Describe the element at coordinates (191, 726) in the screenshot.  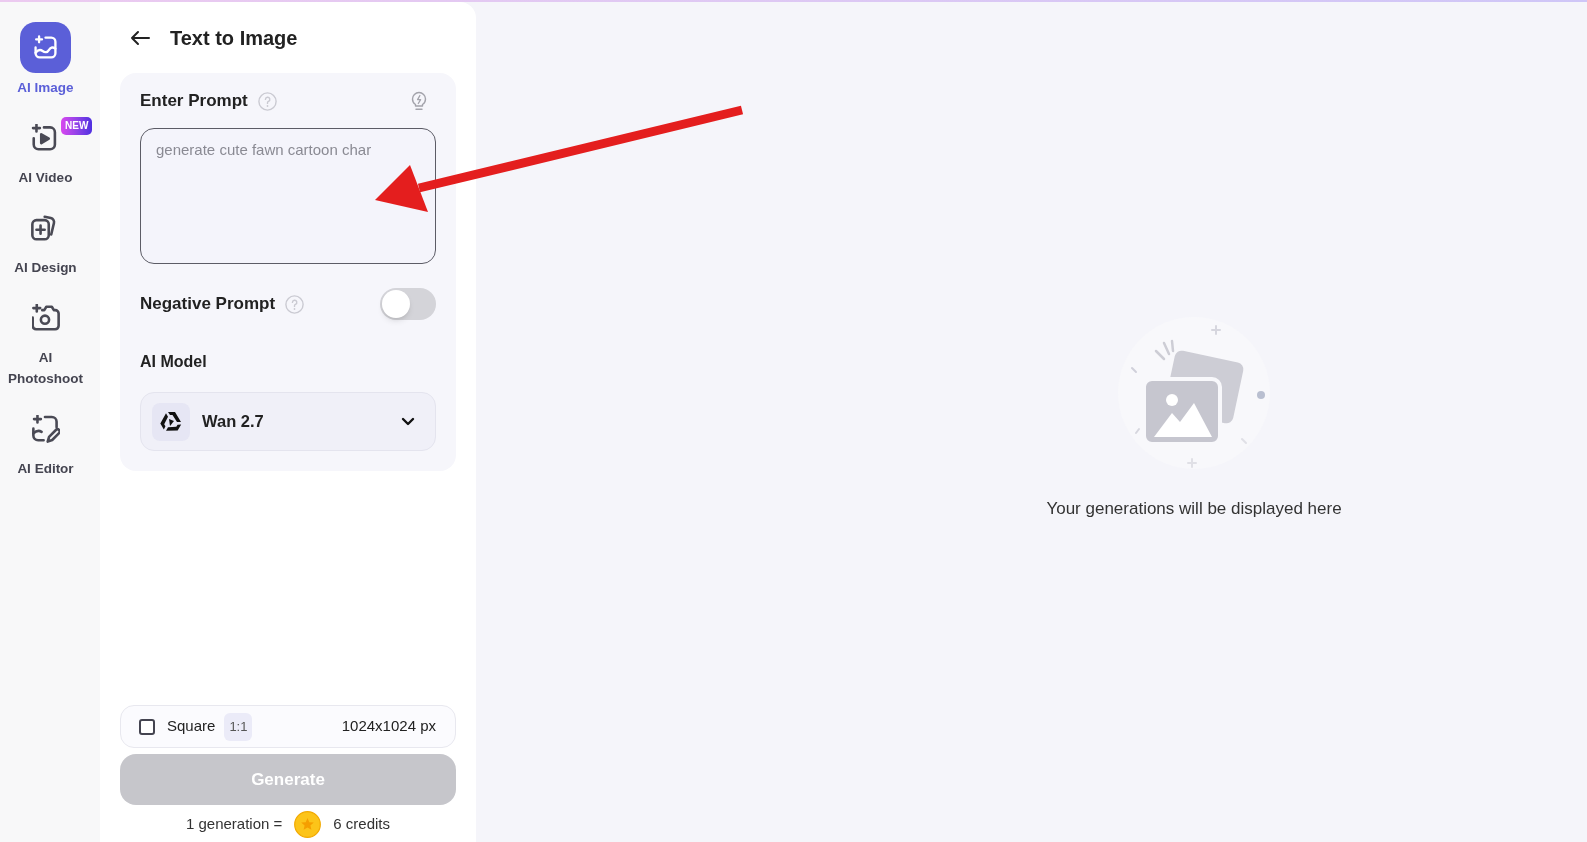
I see `size-label: Square` at that location.